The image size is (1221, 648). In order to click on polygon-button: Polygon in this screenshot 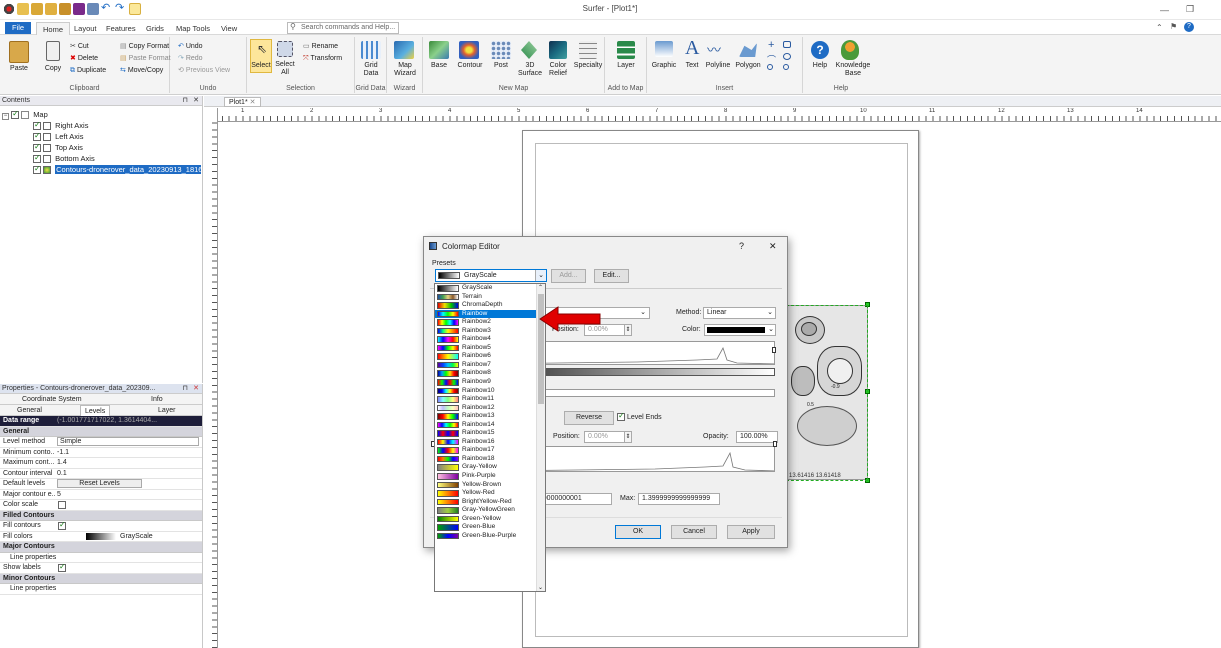, I will do `click(748, 66)`.